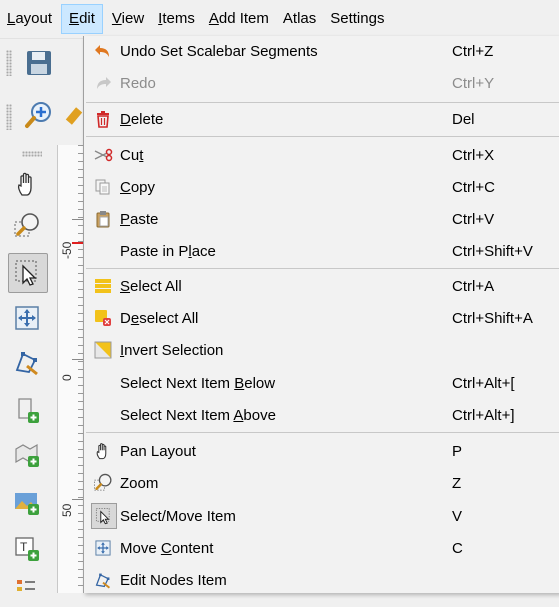 Image resolution: width=559 pixels, height=607 pixels. I want to click on menu-item-zoom: Zoom Z, so click(321, 483).